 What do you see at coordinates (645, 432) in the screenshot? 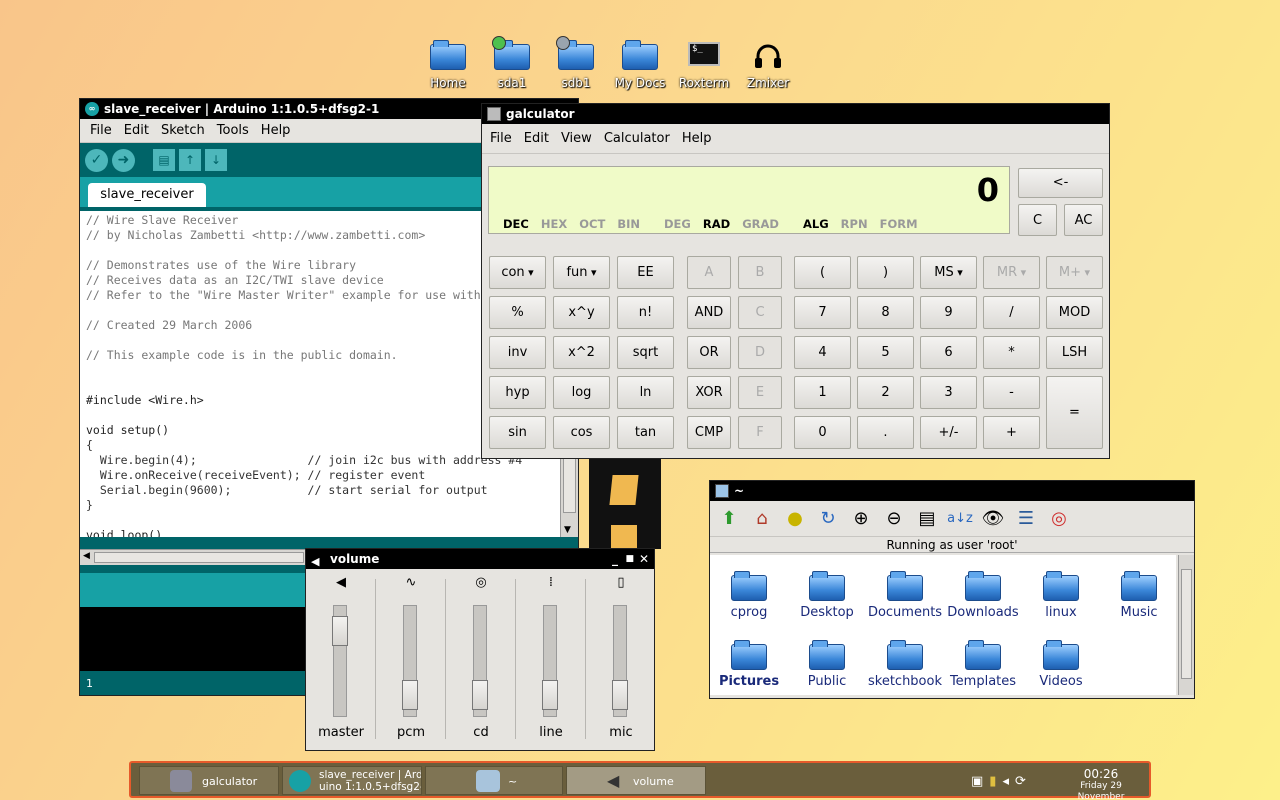
I see `tan-button: tan` at bounding box center [645, 432].